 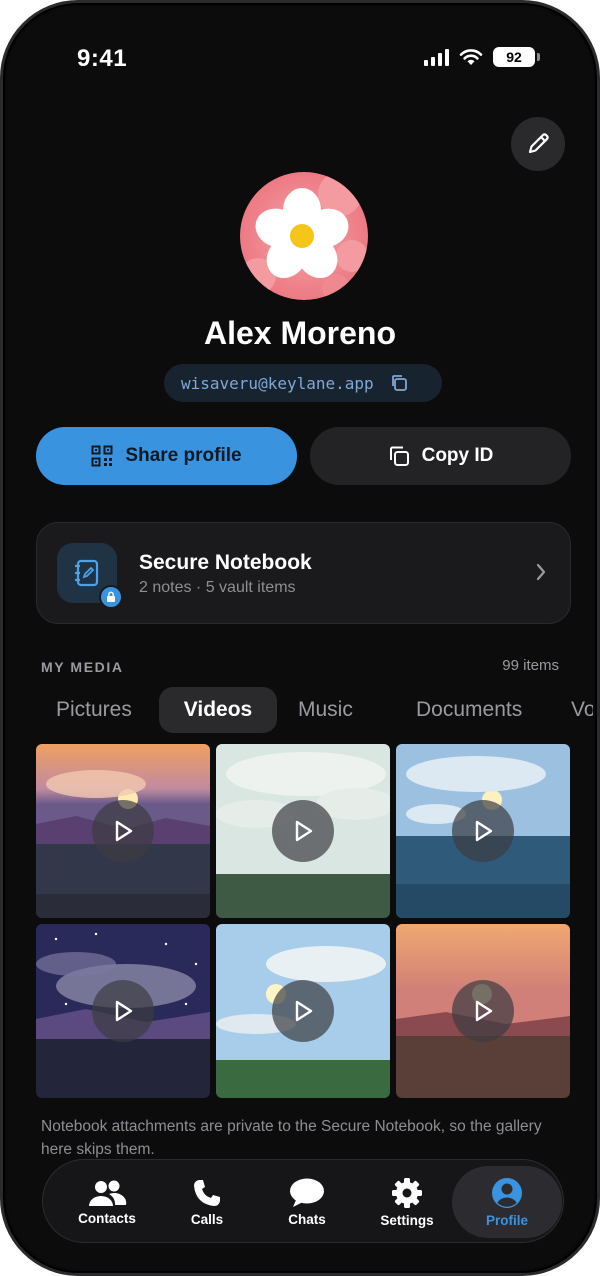 I want to click on share-profile-label: Share profile, so click(x=183, y=455).